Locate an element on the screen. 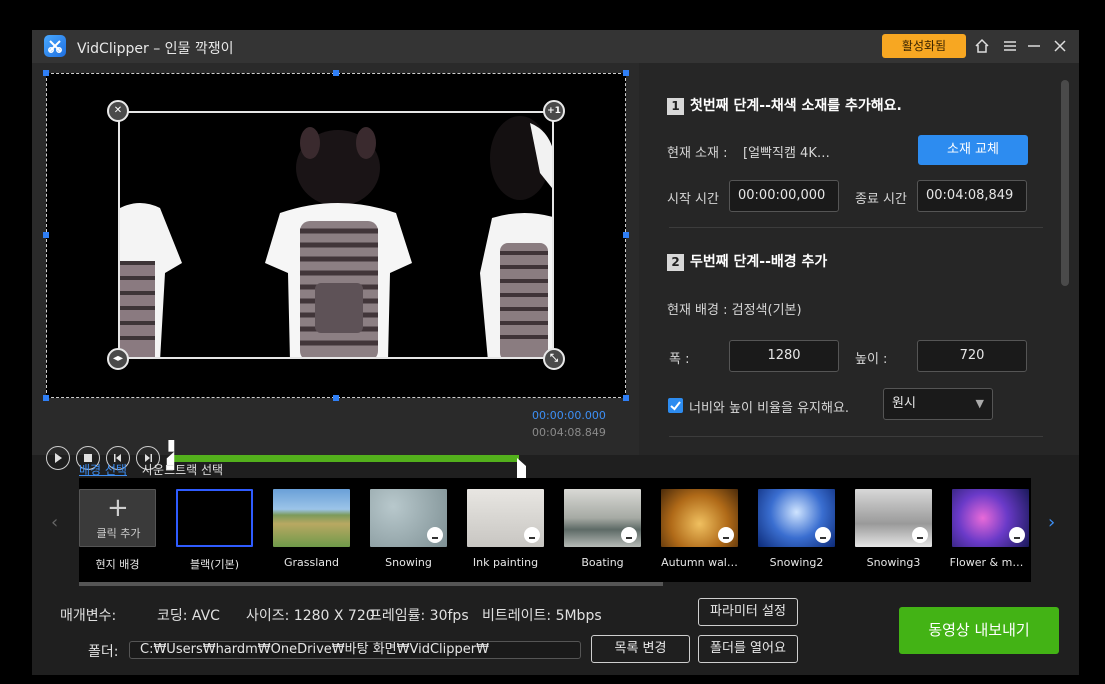 The image size is (1105, 684). background-thumb-ink-painting is located at coordinates (505, 518).